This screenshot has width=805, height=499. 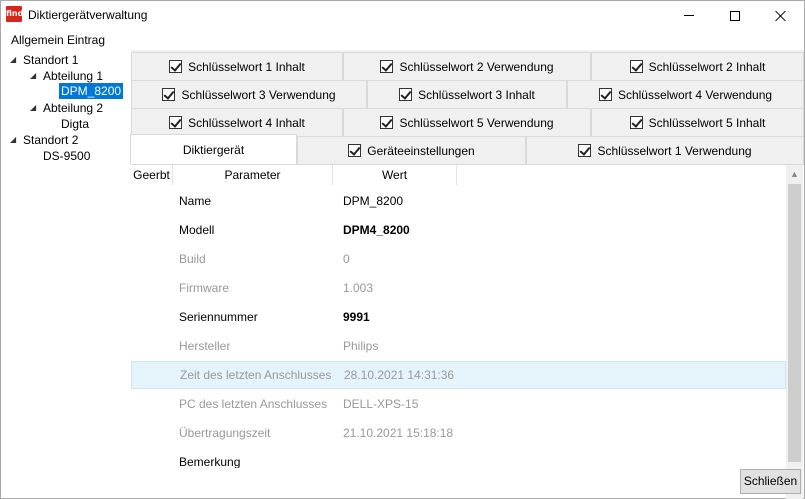 What do you see at coordinates (205, 346) in the screenshot?
I see `row-param: Hersteller` at bounding box center [205, 346].